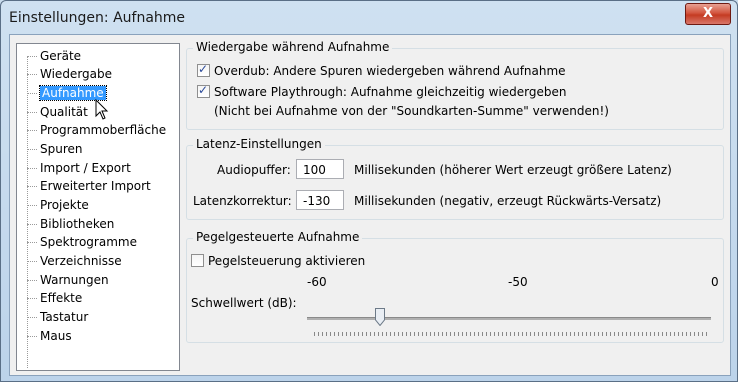 Image resolution: width=738 pixels, height=382 pixels. What do you see at coordinates (64, 112) in the screenshot?
I see `tree-item-label: Qualität` at bounding box center [64, 112].